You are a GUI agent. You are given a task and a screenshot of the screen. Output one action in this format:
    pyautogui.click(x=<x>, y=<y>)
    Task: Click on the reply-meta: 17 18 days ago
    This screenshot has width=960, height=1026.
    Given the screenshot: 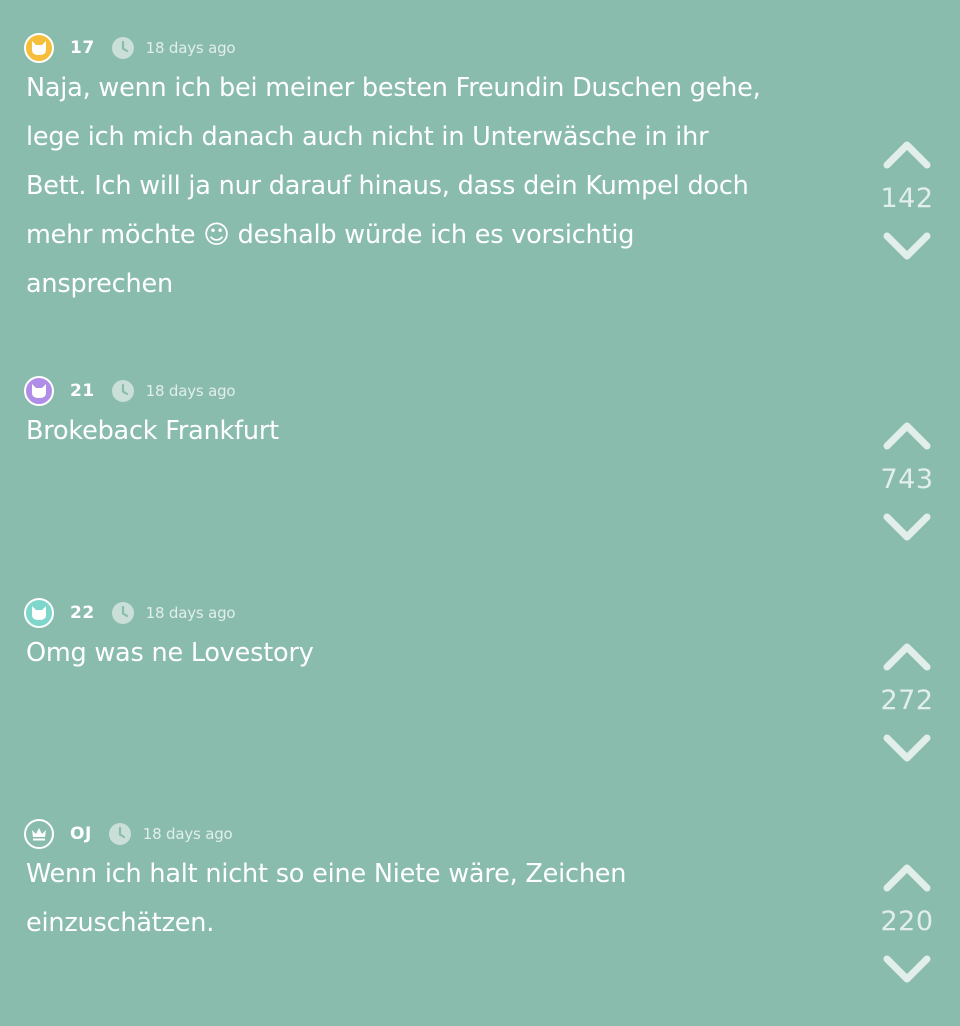 What is the action you would take?
    pyautogui.click(x=130, y=48)
    